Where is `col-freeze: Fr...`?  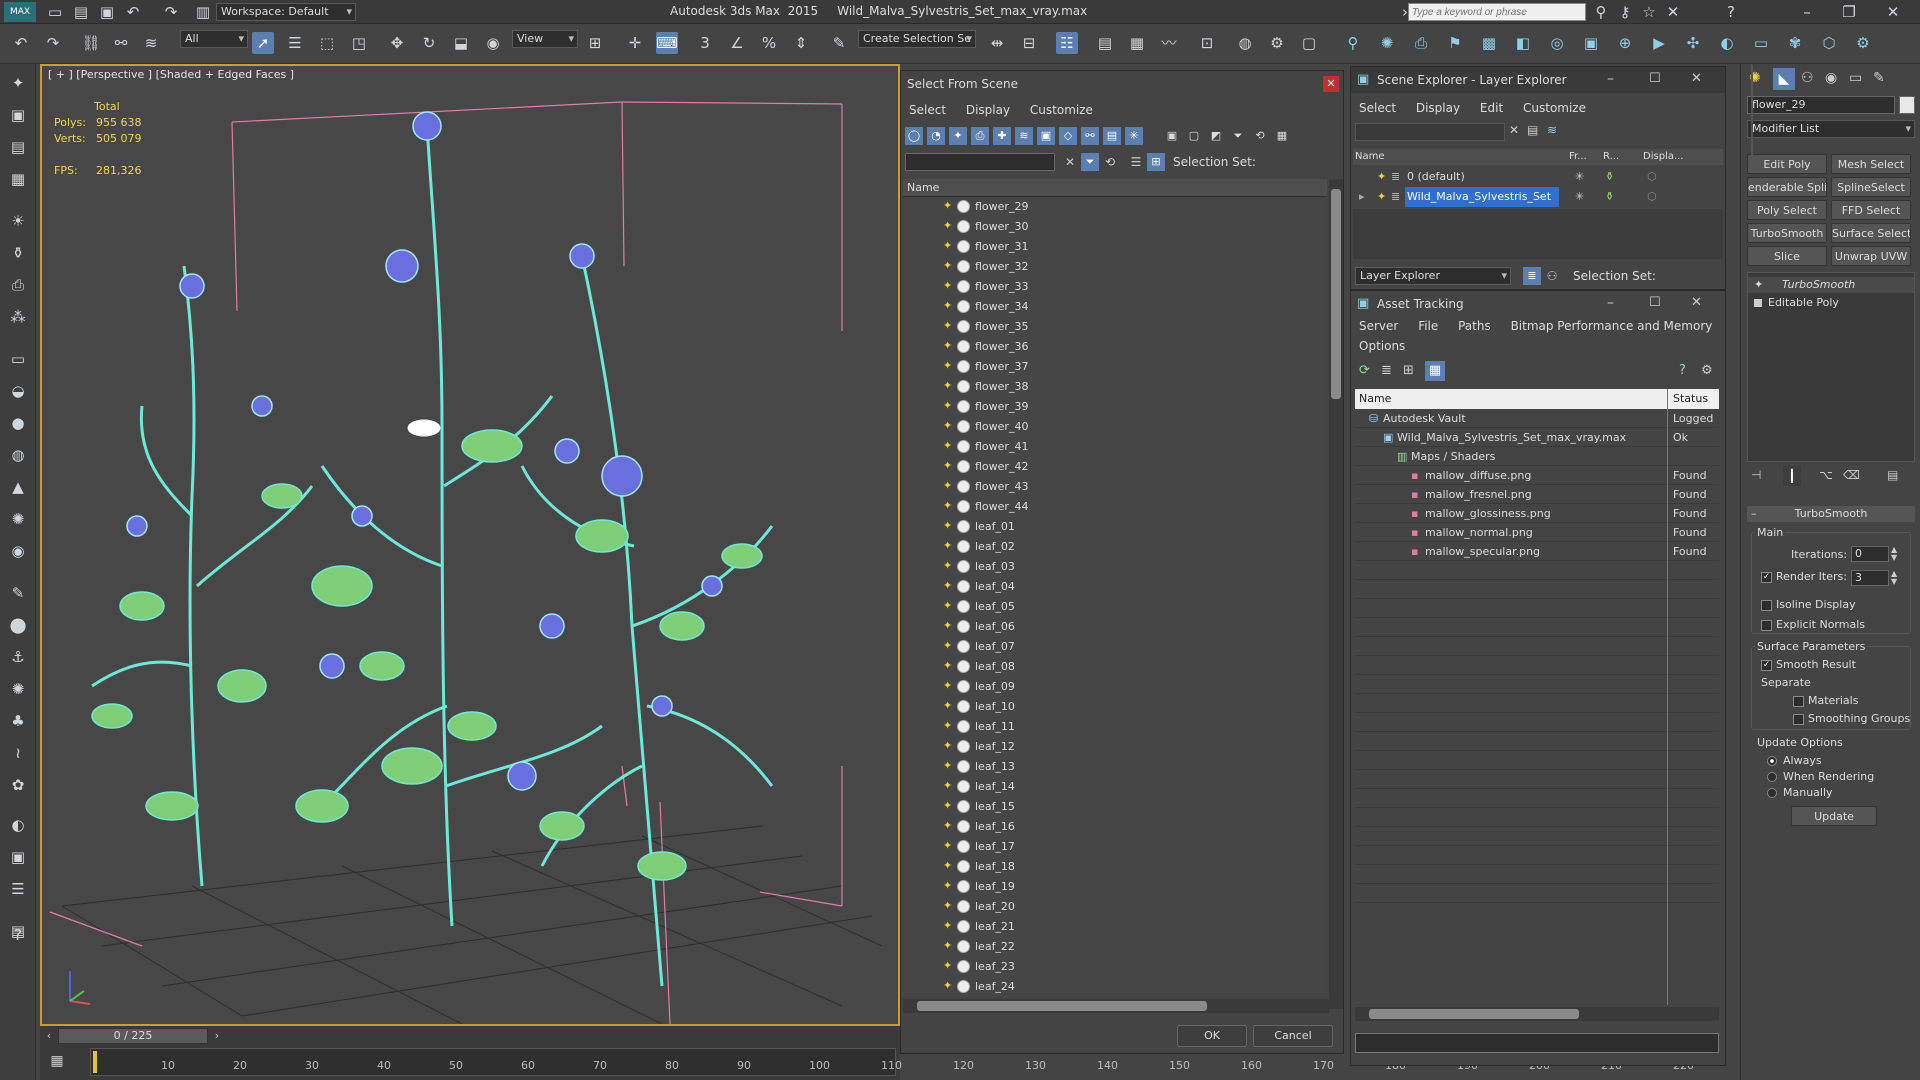 col-freeze: Fr... is located at coordinates (1578, 157).